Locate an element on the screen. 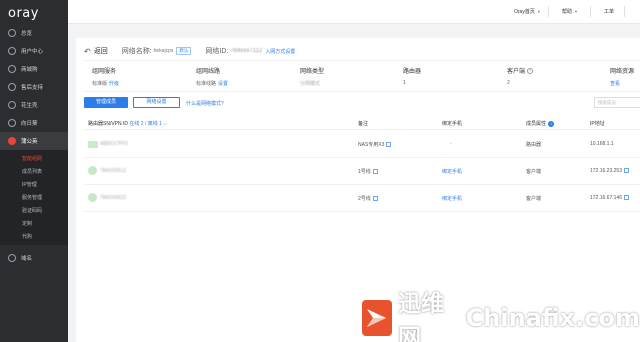 The image size is (640, 342). dandelion-subnav: 智能组网 成员列表 IP管理 服务管理 验证码码 定制 代购 is located at coordinates (34, 197).